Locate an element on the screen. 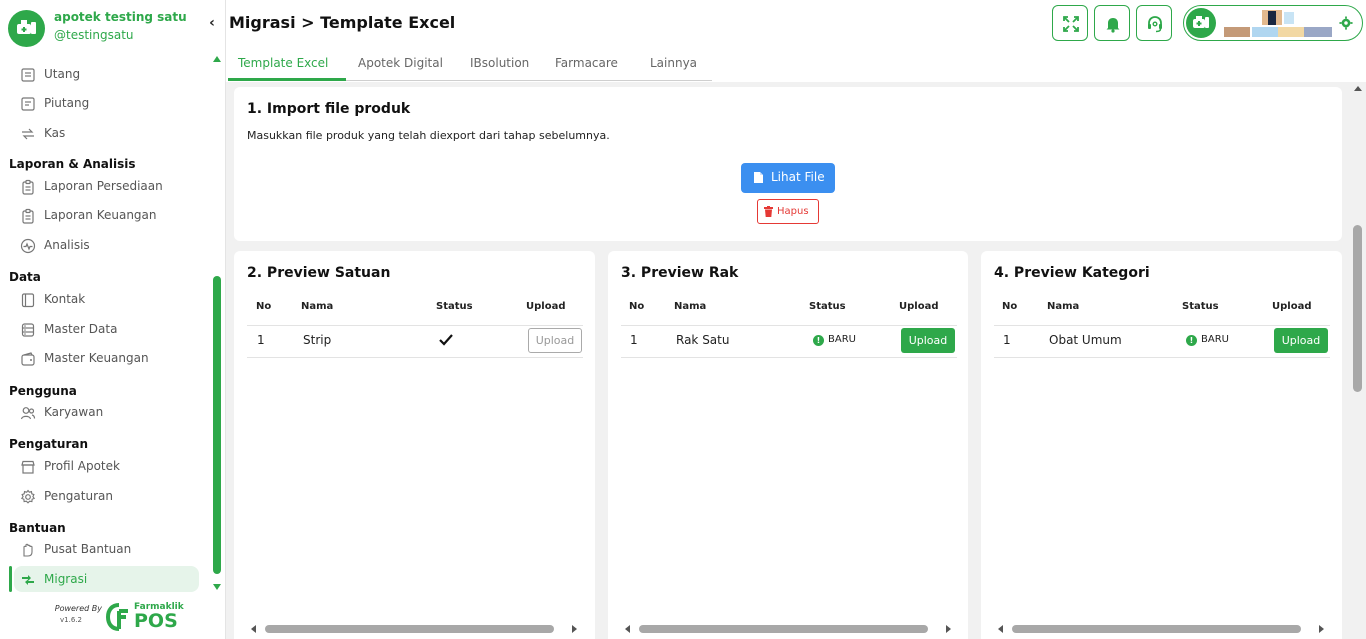  sidebar-item-pusat-bantuan: Pusat Bantuan is located at coordinates (106, 549).